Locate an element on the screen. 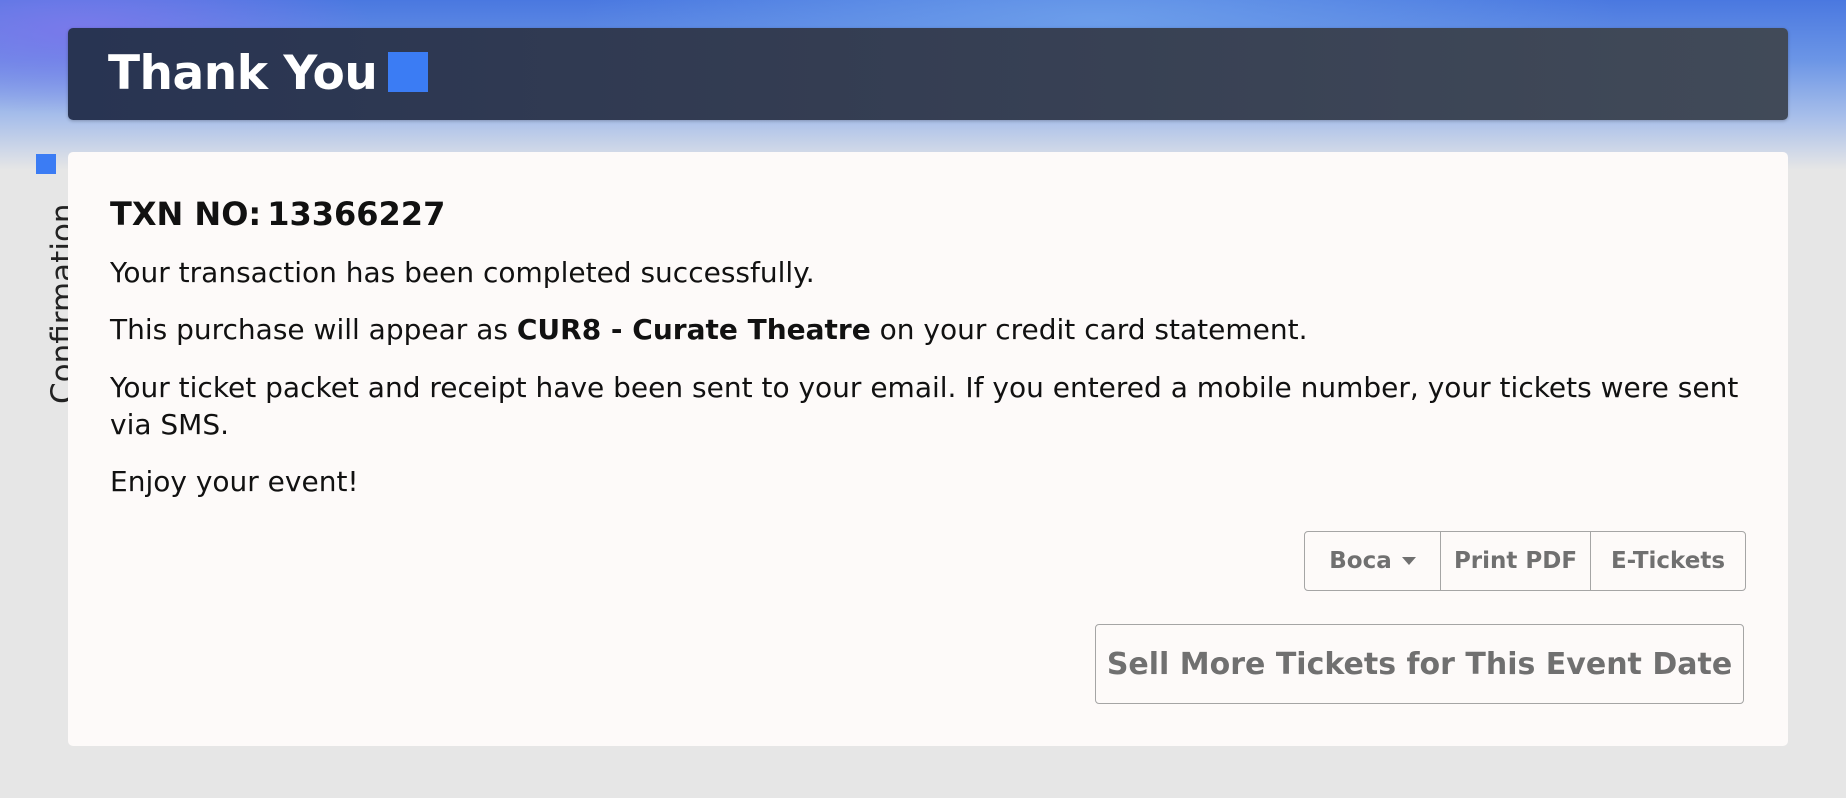  e-tickets-button: E-Tickets is located at coordinates (1668, 561).